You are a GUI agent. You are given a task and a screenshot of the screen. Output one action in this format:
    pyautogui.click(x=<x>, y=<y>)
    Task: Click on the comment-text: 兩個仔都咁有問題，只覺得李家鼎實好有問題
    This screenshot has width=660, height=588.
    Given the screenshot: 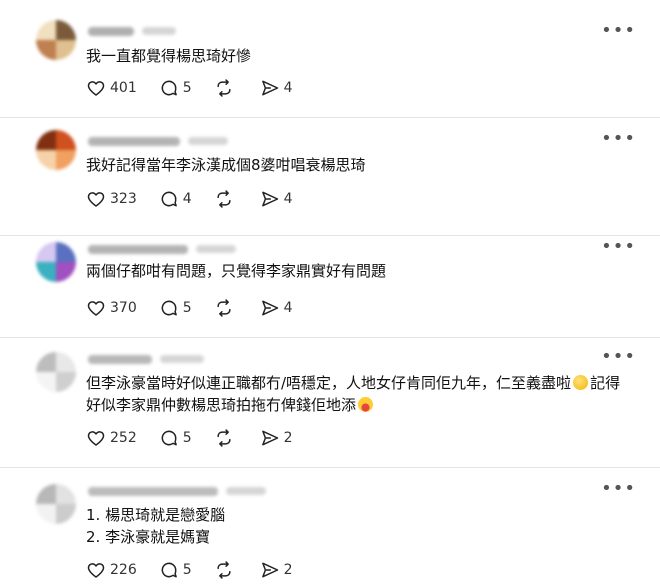 What is the action you would take?
    pyautogui.click(x=236, y=271)
    